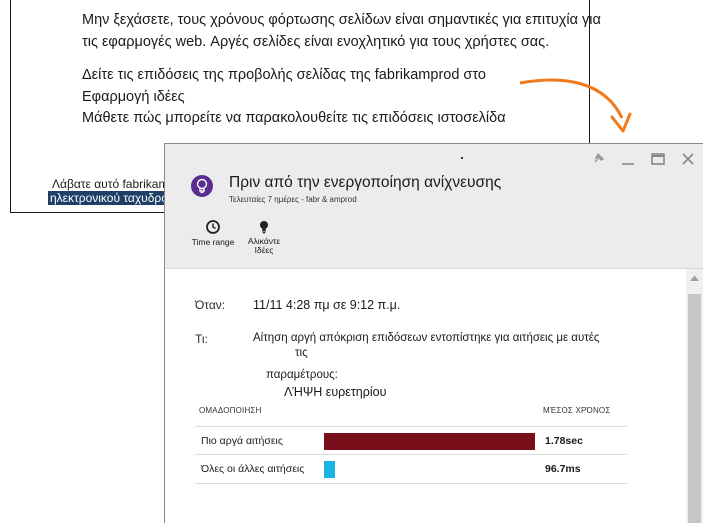 This screenshot has height=523, width=703. What do you see at coordinates (202, 186) in the screenshot?
I see `lightbulb-icon` at bounding box center [202, 186].